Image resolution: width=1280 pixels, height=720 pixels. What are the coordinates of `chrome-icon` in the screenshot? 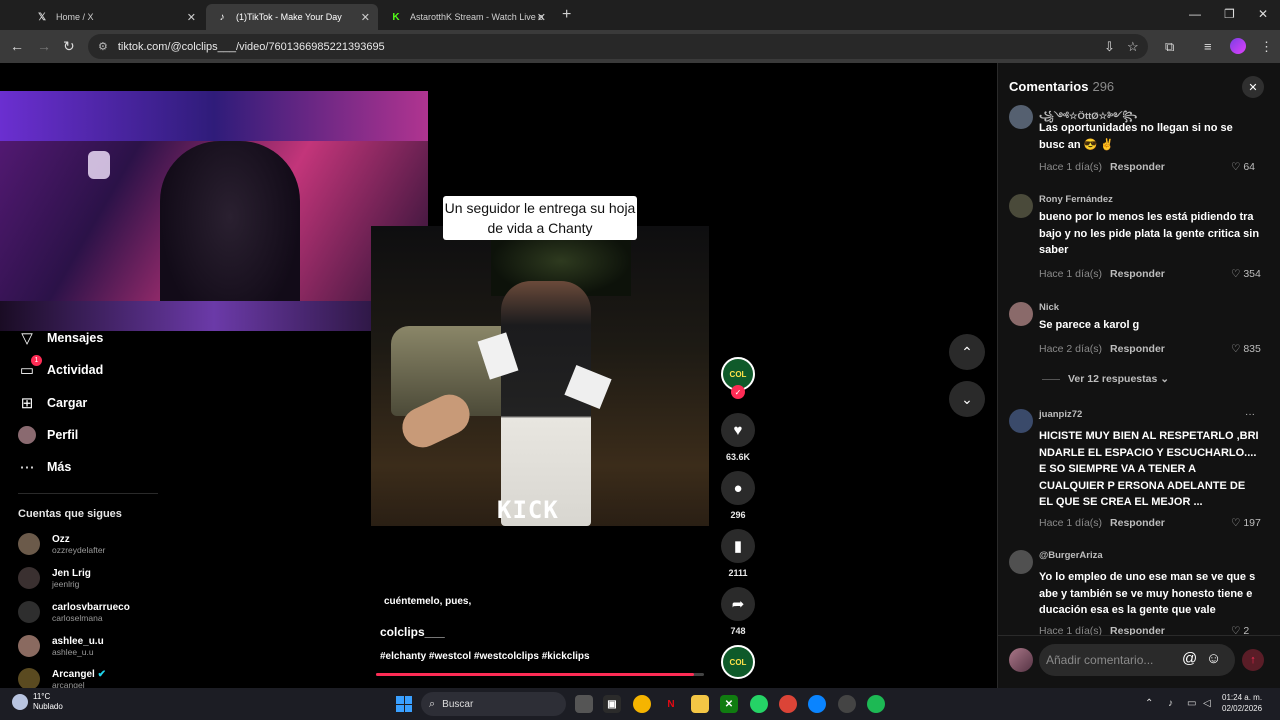 It's located at (788, 704).